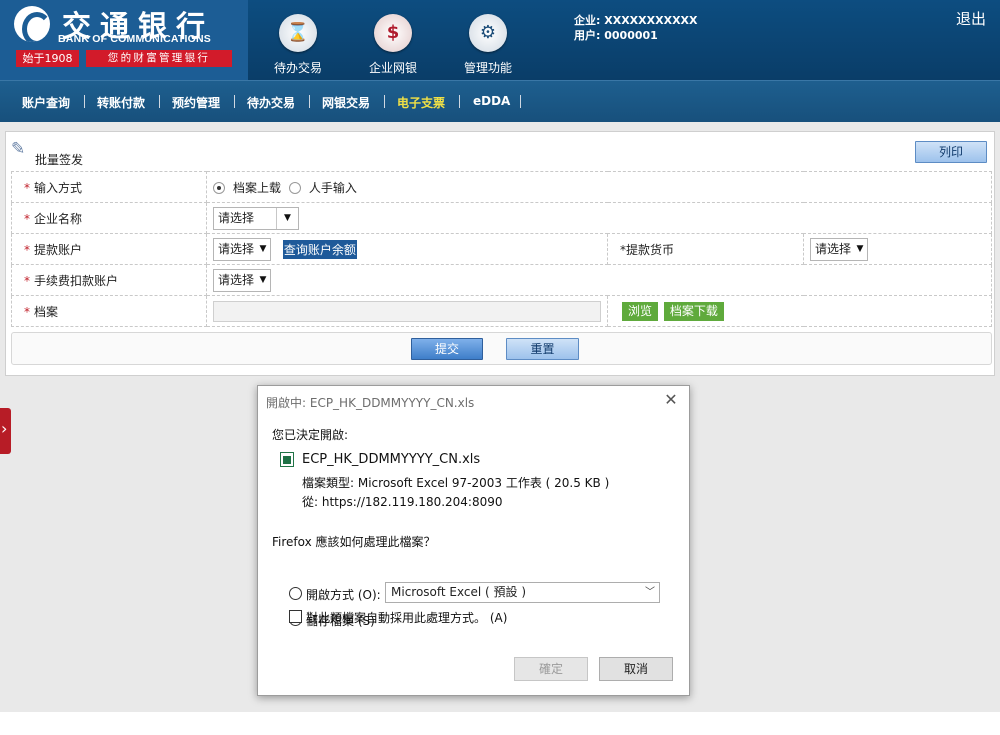 The width and height of the screenshot is (1000, 735). Describe the element at coordinates (196, 102) in the screenshot. I see `menu-scheduled: 预约管理` at that location.